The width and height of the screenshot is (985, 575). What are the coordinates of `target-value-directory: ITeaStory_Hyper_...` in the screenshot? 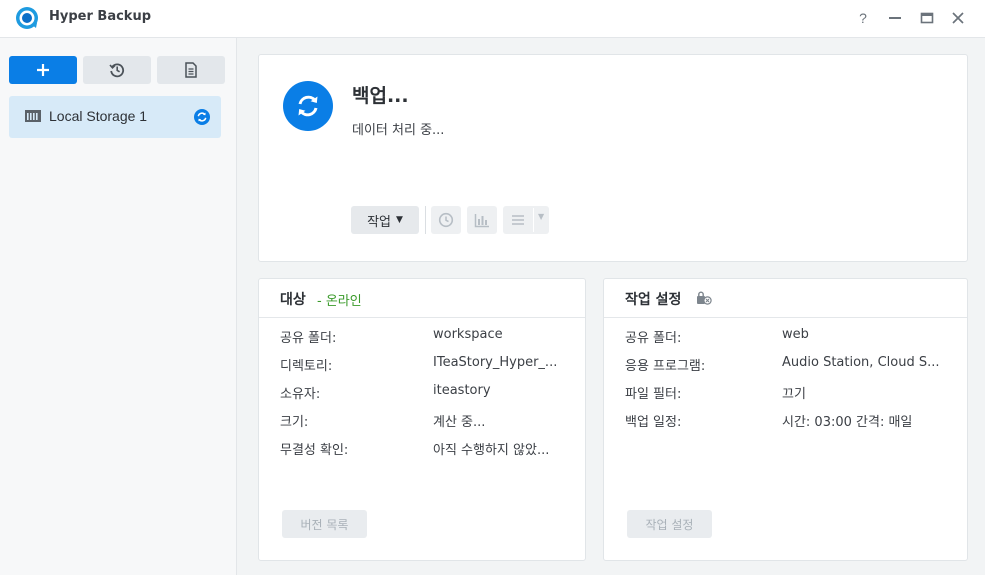 It's located at (495, 362).